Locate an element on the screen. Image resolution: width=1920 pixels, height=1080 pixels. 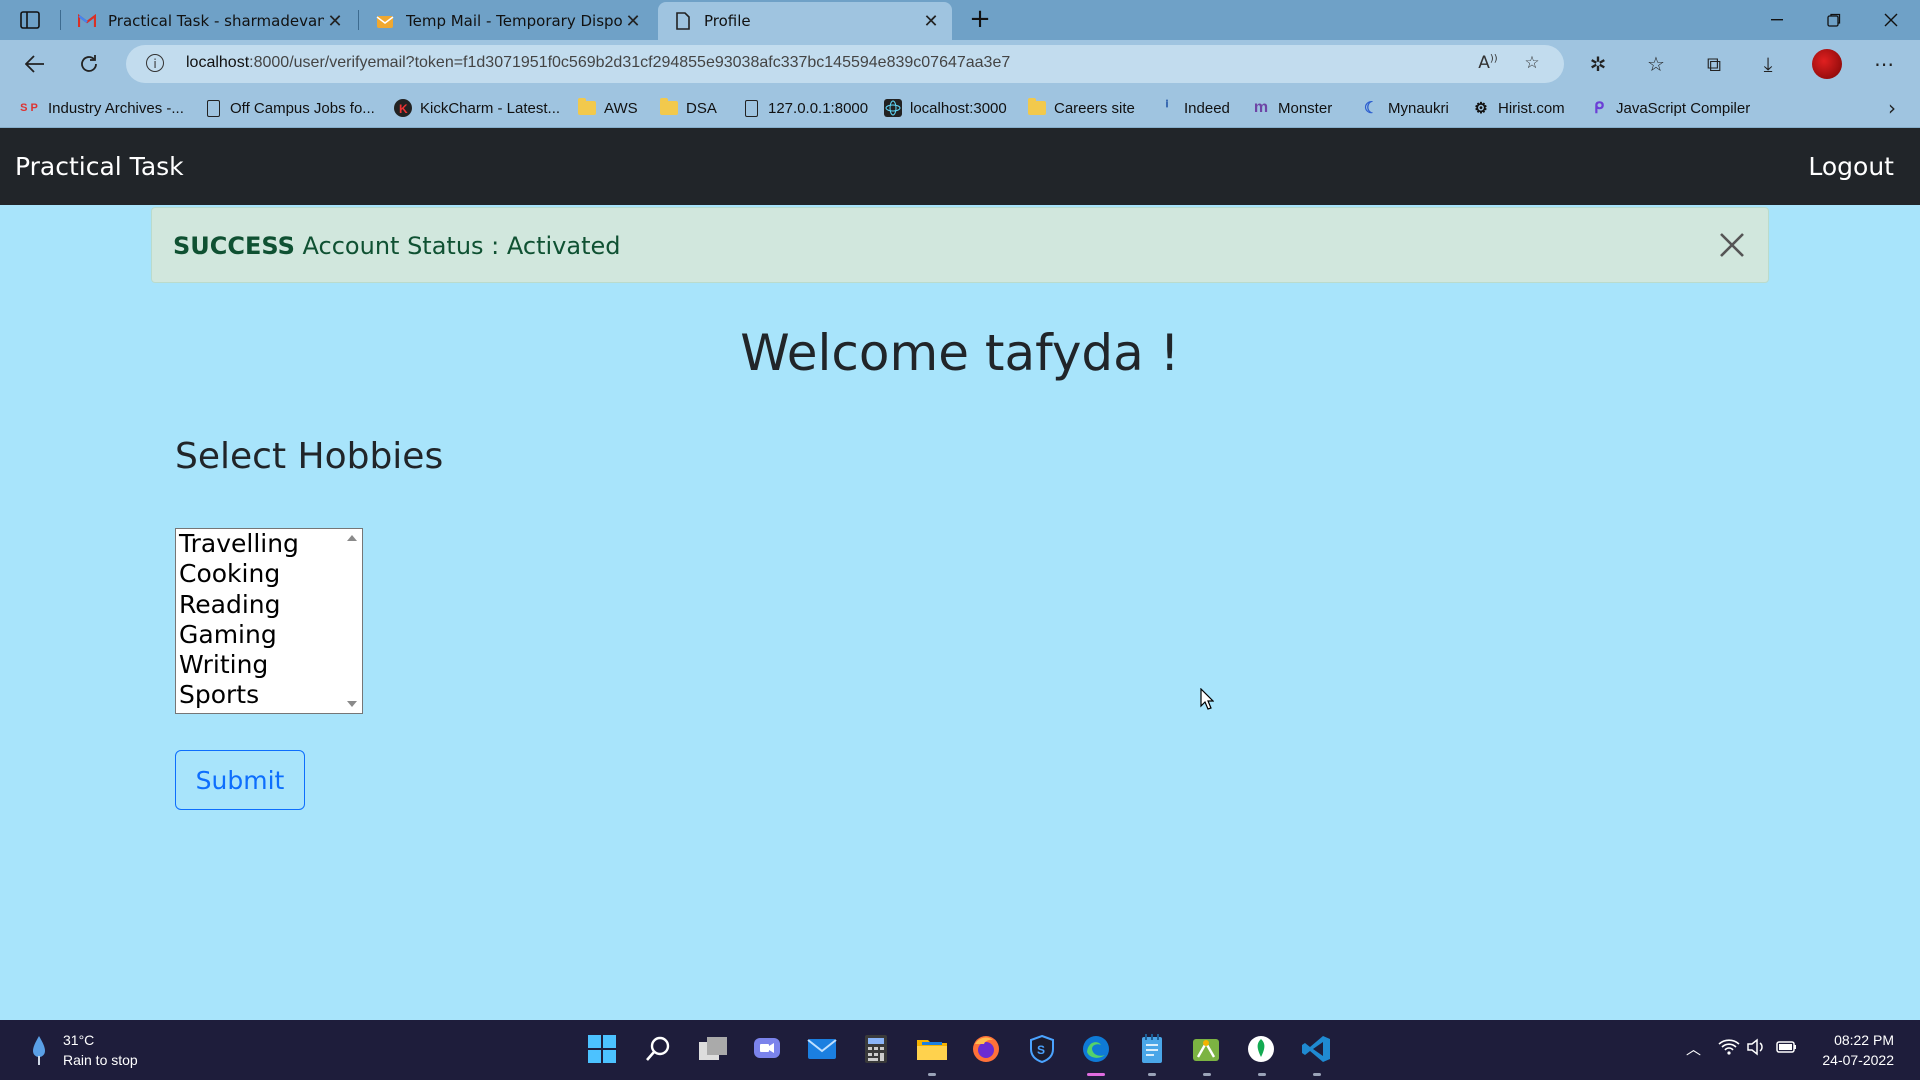
bookmark-label: JavaScript Compiler is located at coordinates (1683, 108).